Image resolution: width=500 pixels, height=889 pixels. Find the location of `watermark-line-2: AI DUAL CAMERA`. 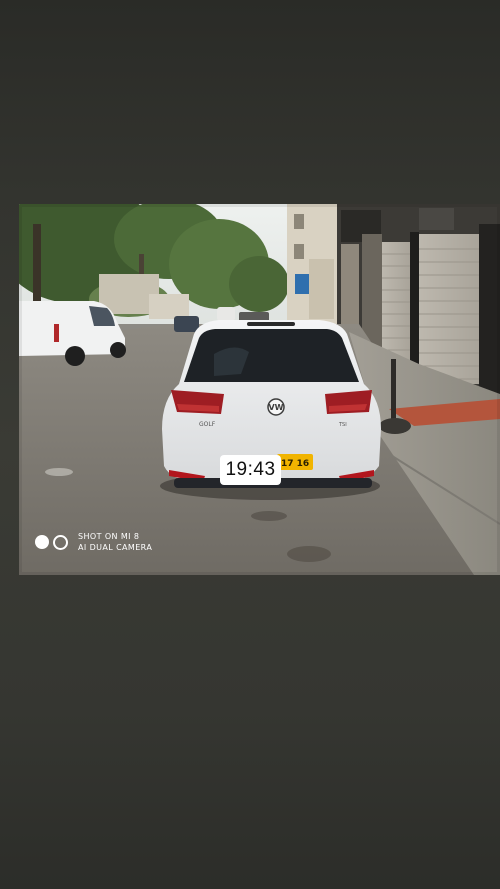

watermark-line-2: AI DUAL CAMERA is located at coordinates (115, 547).